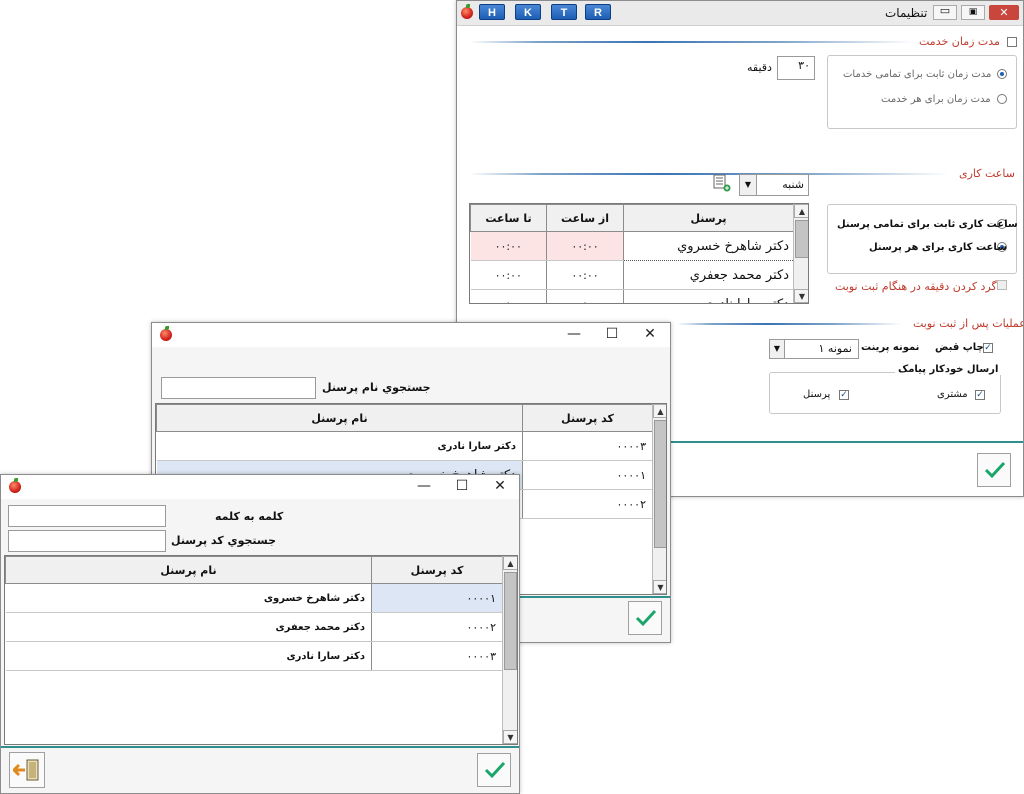 The width and height of the screenshot is (1024, 794). I want to click on table-header-row: كد پرسنل نام پرسنل, so click(404, 418).